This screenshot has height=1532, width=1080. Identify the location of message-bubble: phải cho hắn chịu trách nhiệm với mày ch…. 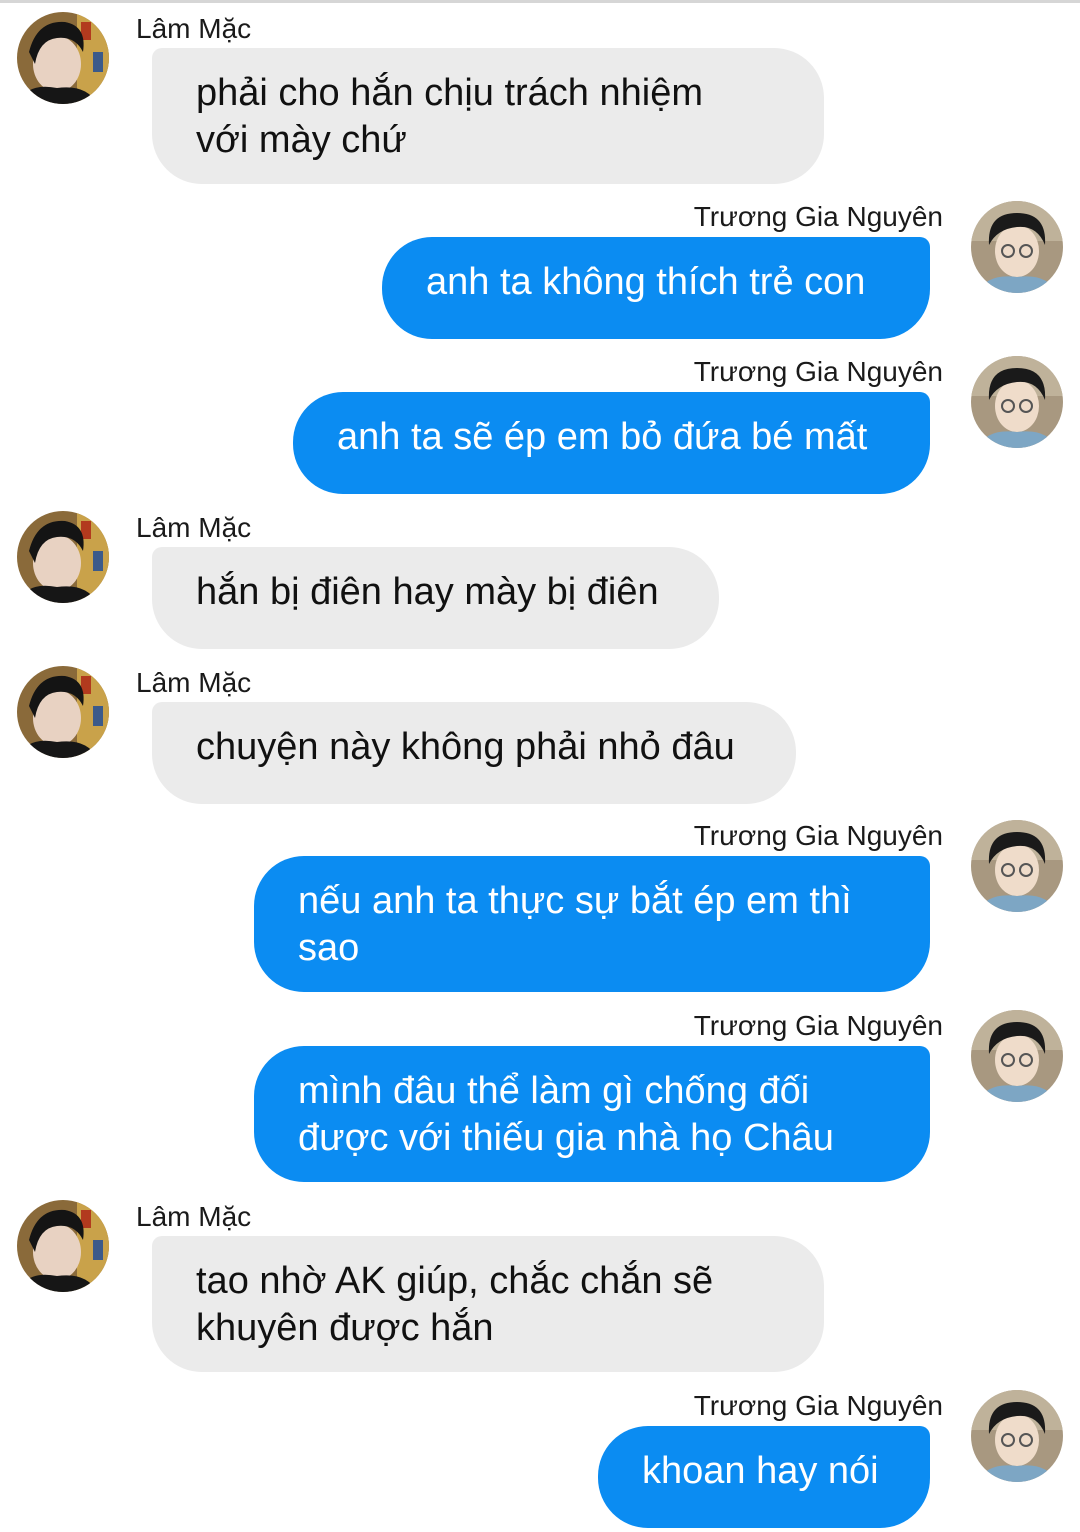
(488, 116).